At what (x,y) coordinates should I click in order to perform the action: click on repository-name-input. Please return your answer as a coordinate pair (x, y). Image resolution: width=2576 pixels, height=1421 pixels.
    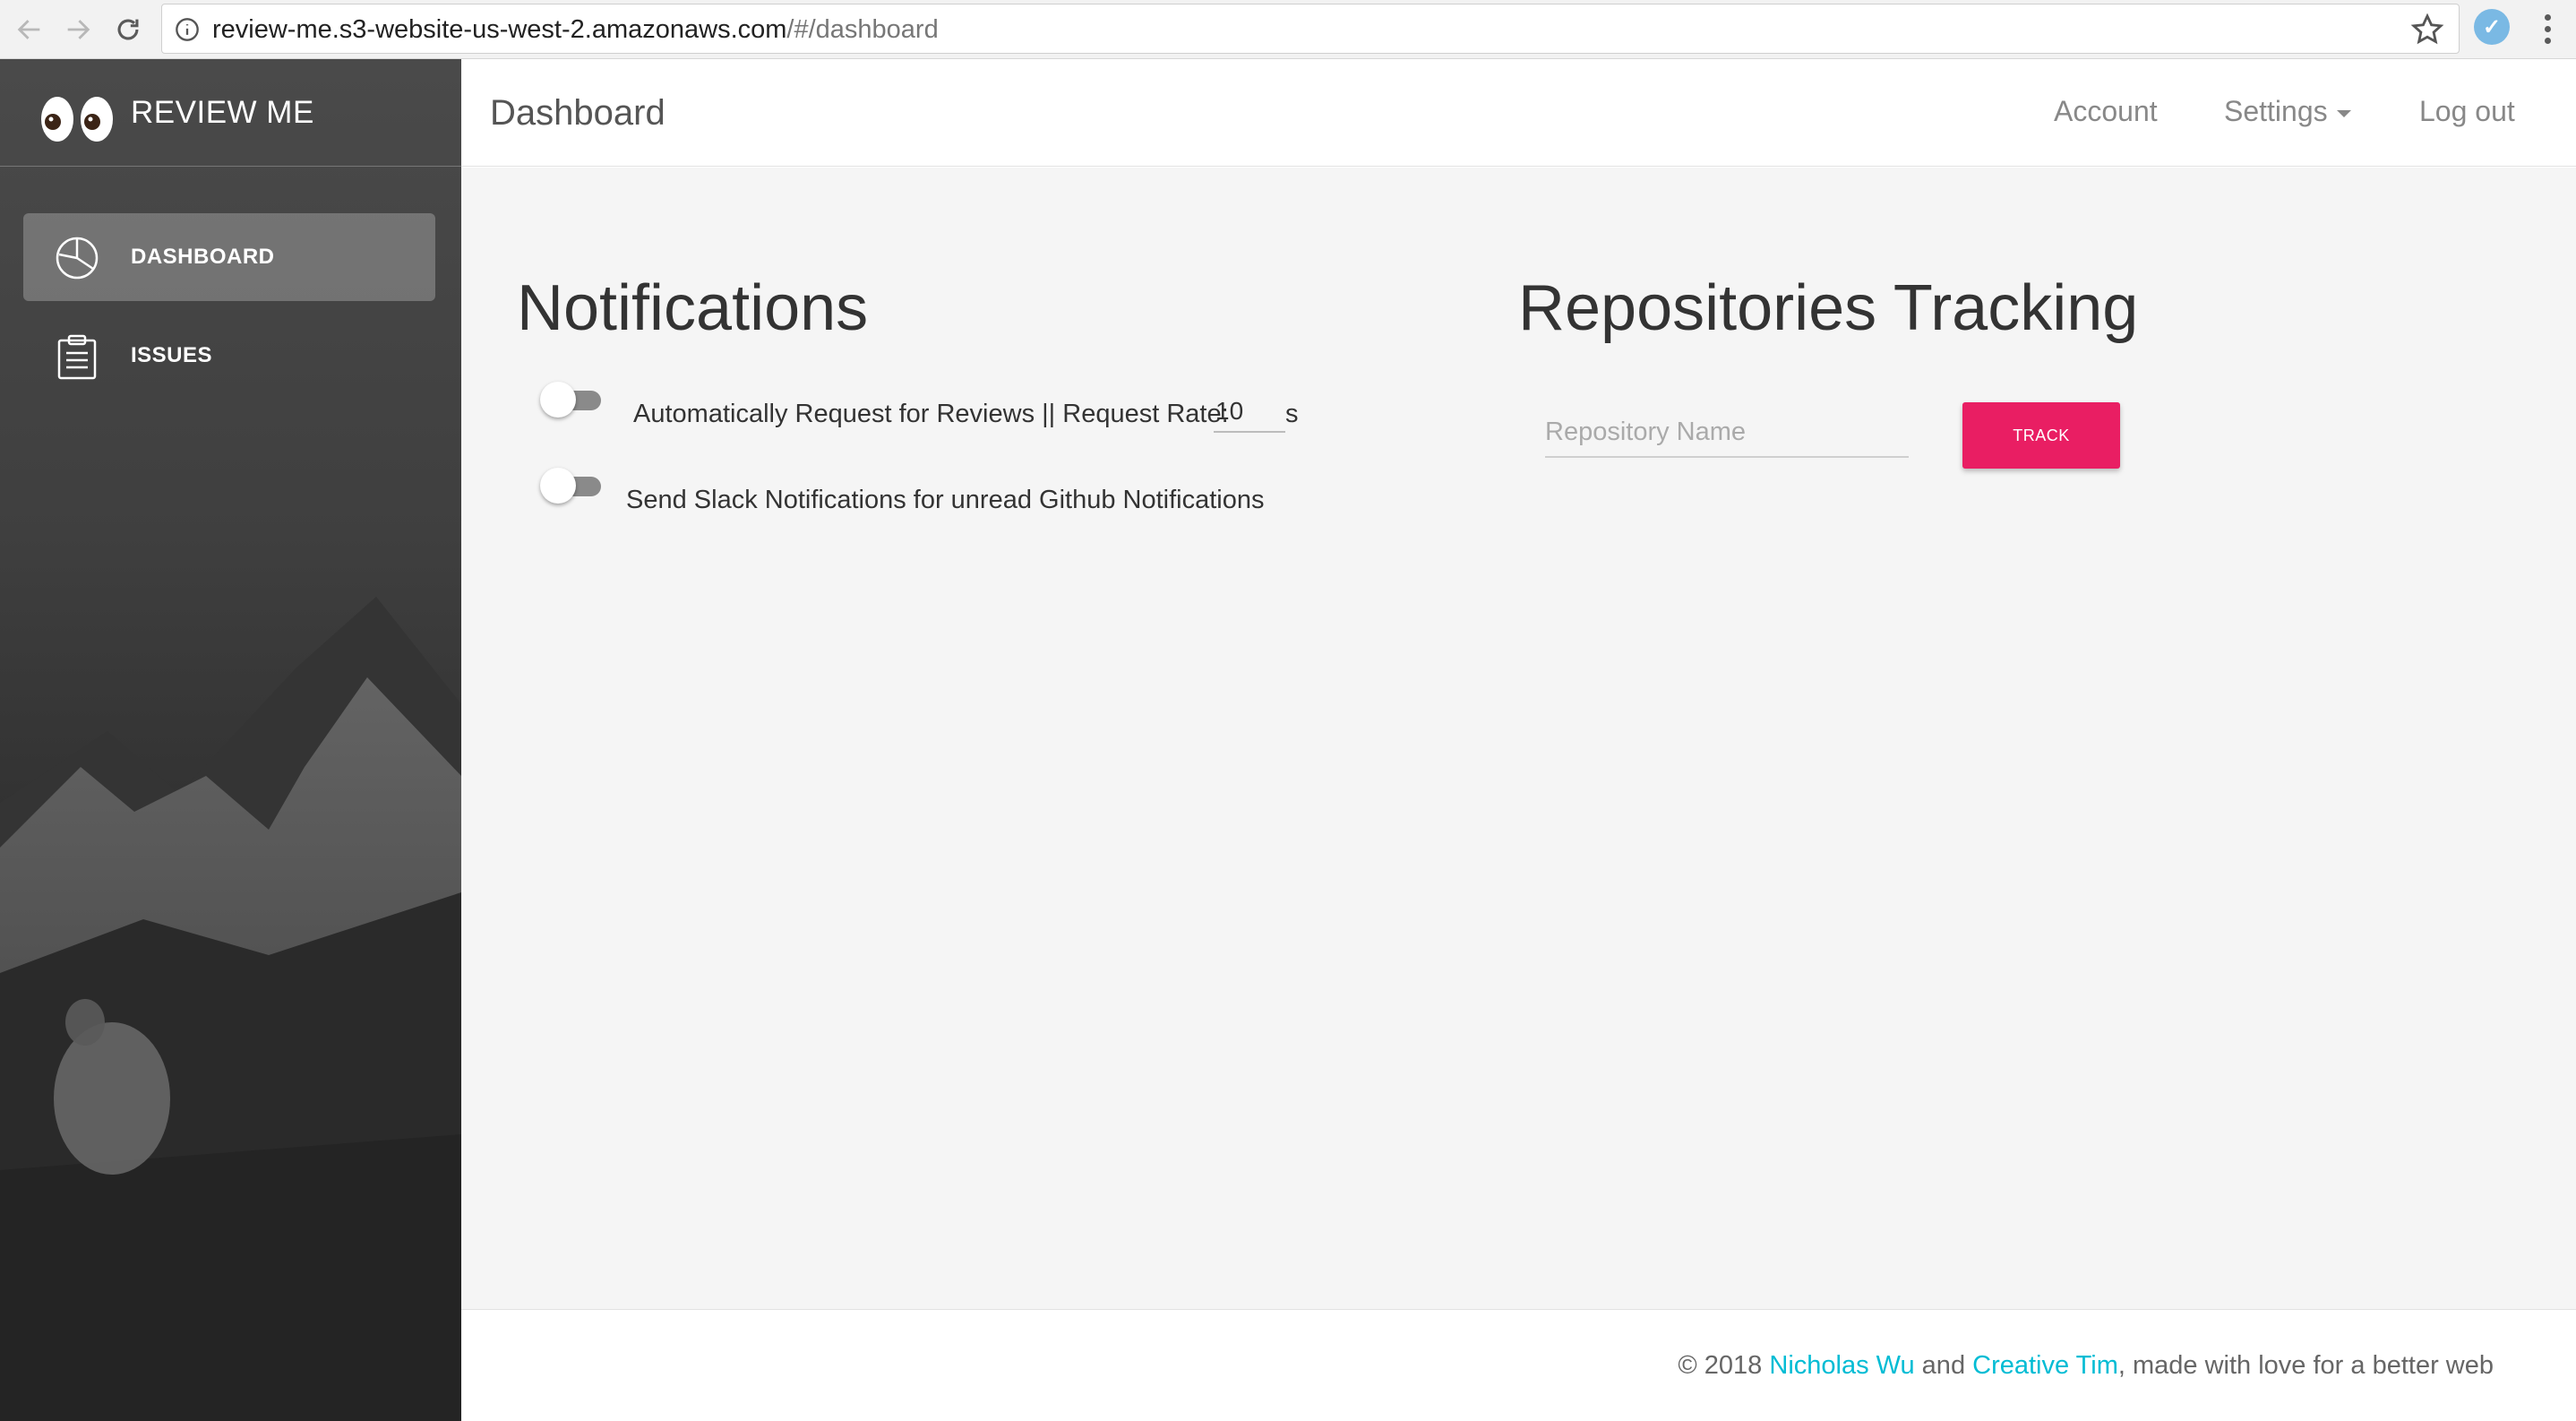
    Looking at the image, I should click on (1727, 433).